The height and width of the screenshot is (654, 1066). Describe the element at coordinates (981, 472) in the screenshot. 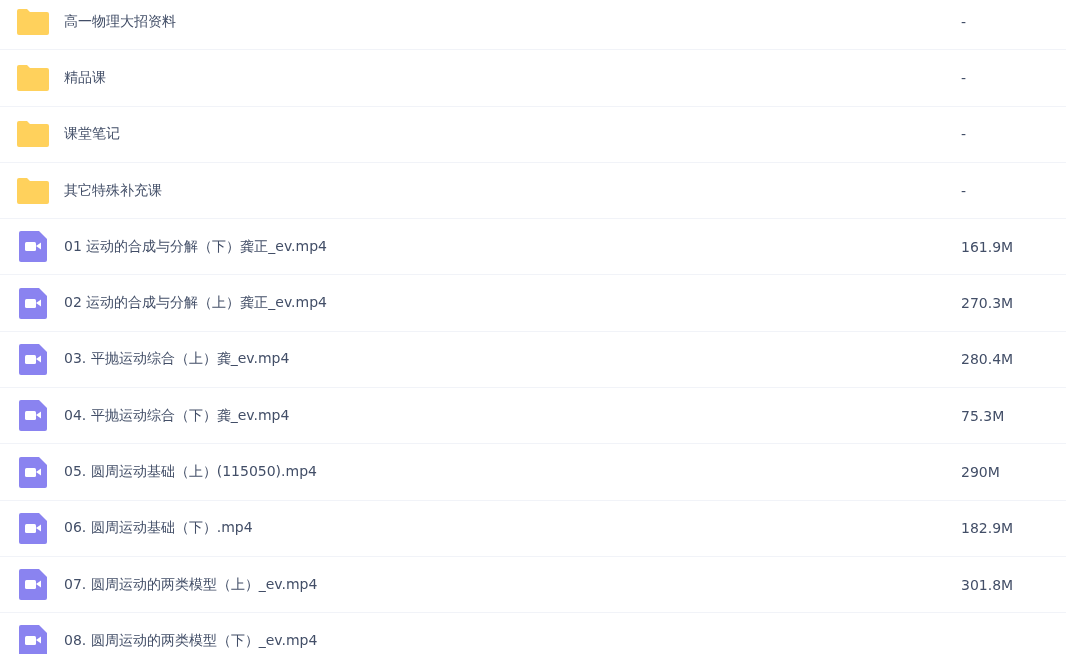

I see `file-size: 290M` at that location.